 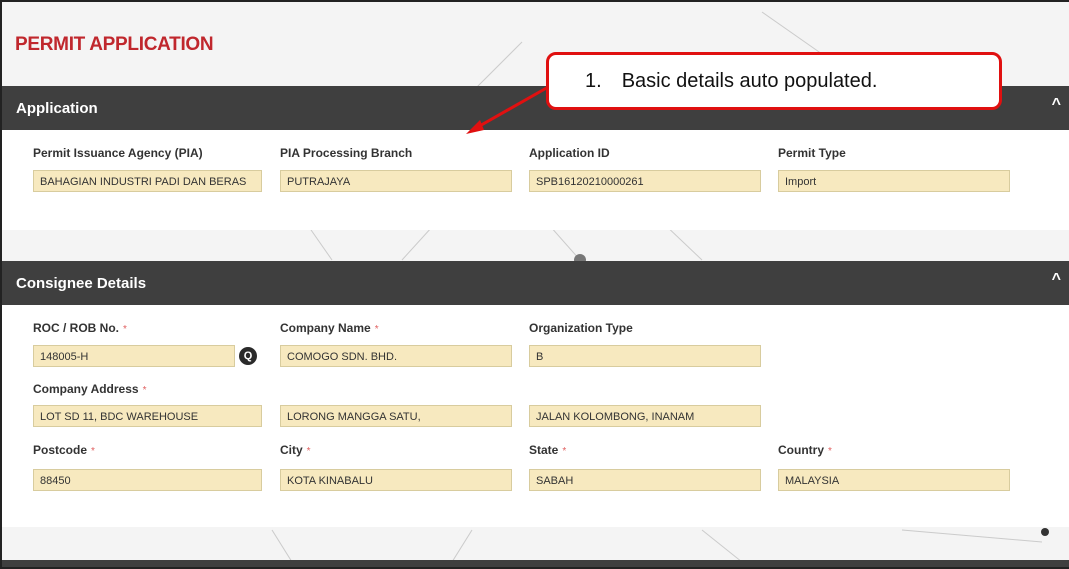 I want to click on search-icon: Q, so click(x=248, y=356).